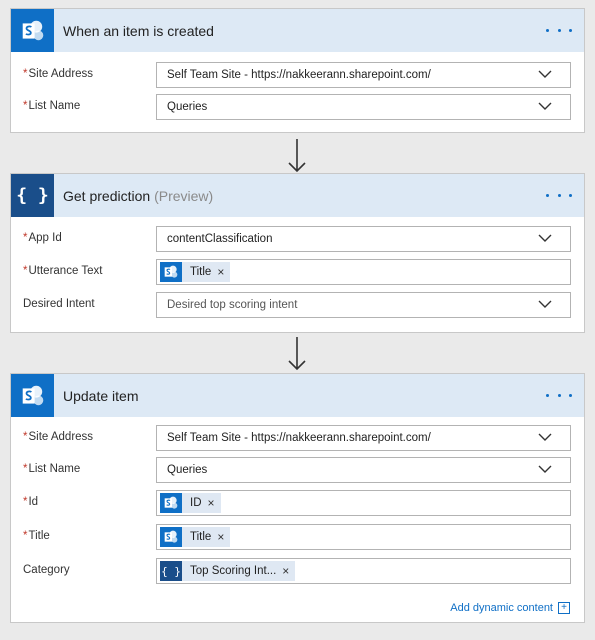 The width and height of the screenshot is (595, 640). Describe the element at coordinates (363, 272) in the screenshot. I see `utterance-text-input: Title ×` at that location.